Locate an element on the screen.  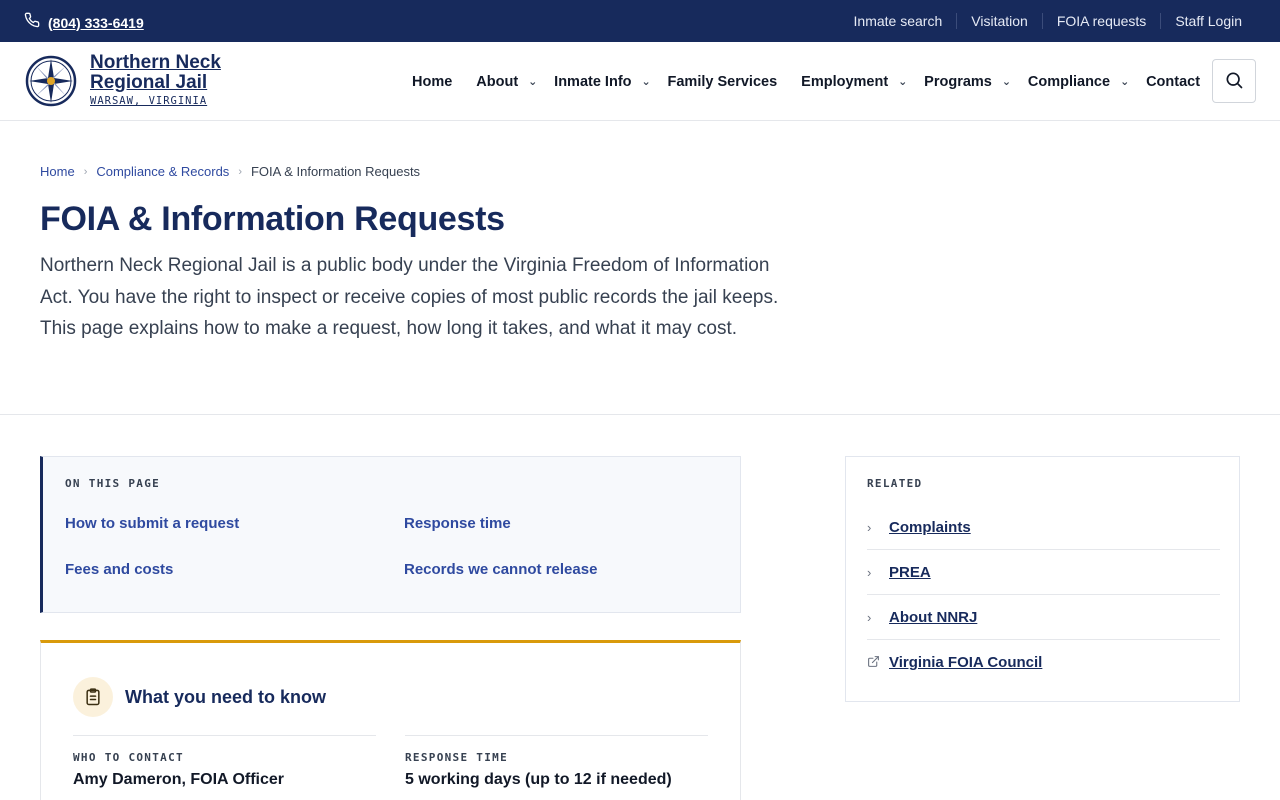
related-link-prea: PREA is located at coordinates (910, 572).